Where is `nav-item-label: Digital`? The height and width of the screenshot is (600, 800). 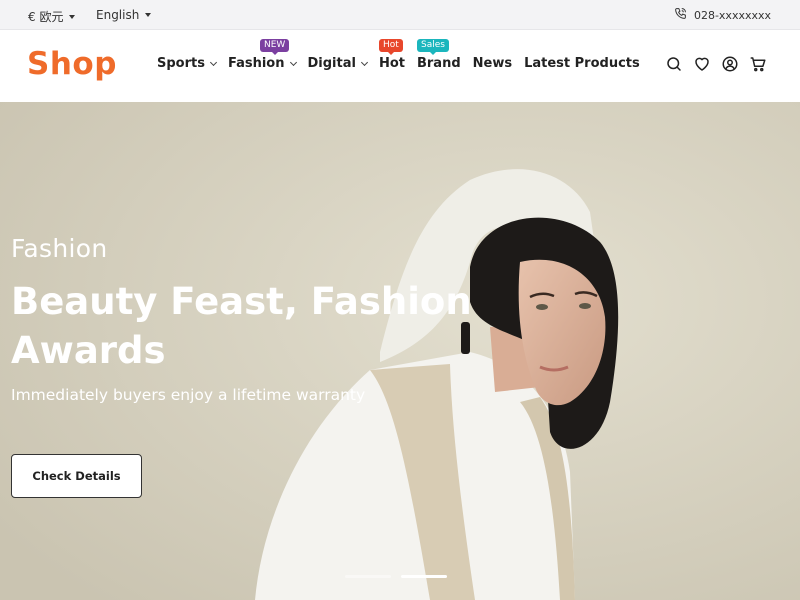 nav-item-label: Digital is located at coordinates (331, 63).